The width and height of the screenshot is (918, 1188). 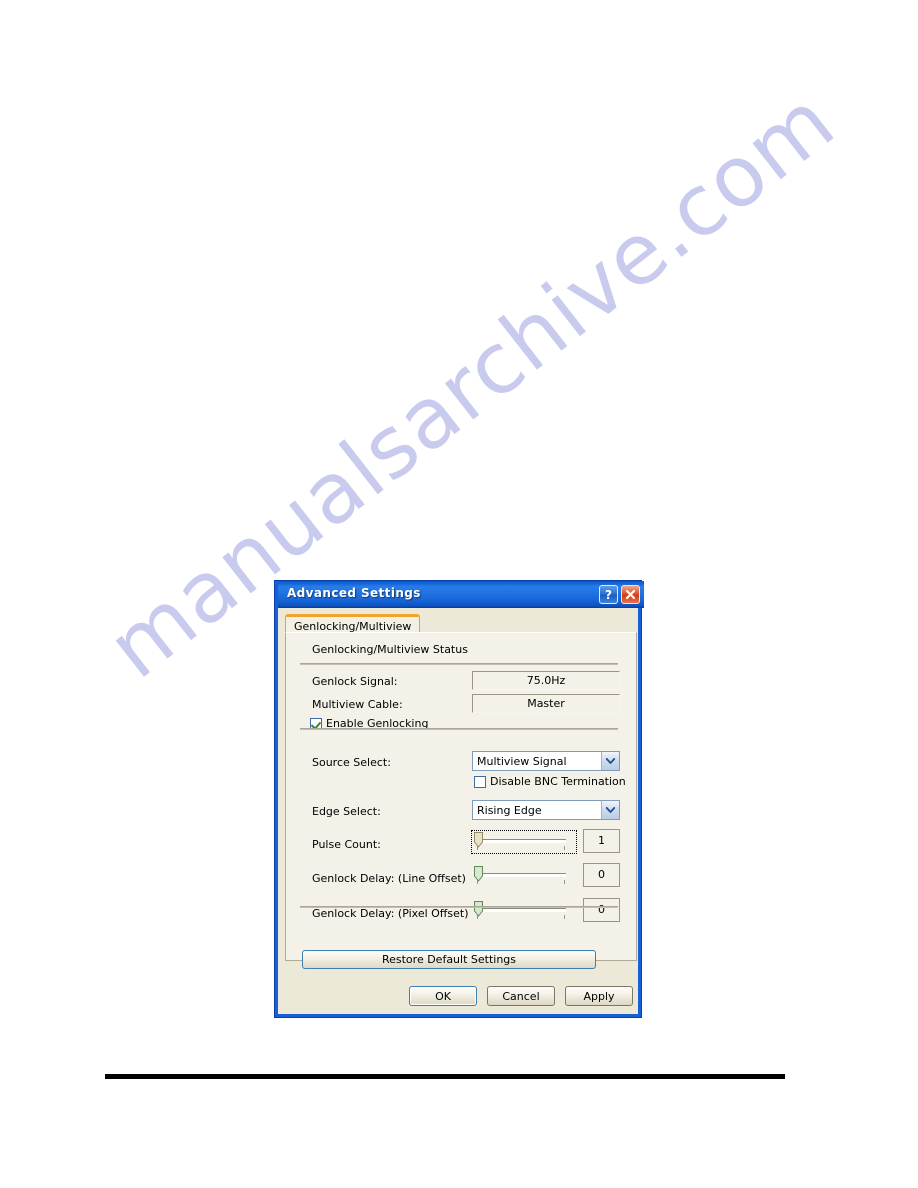 I want to click on genlock-delay-pixel-offset-value: 0, so click(x=601, y=910).